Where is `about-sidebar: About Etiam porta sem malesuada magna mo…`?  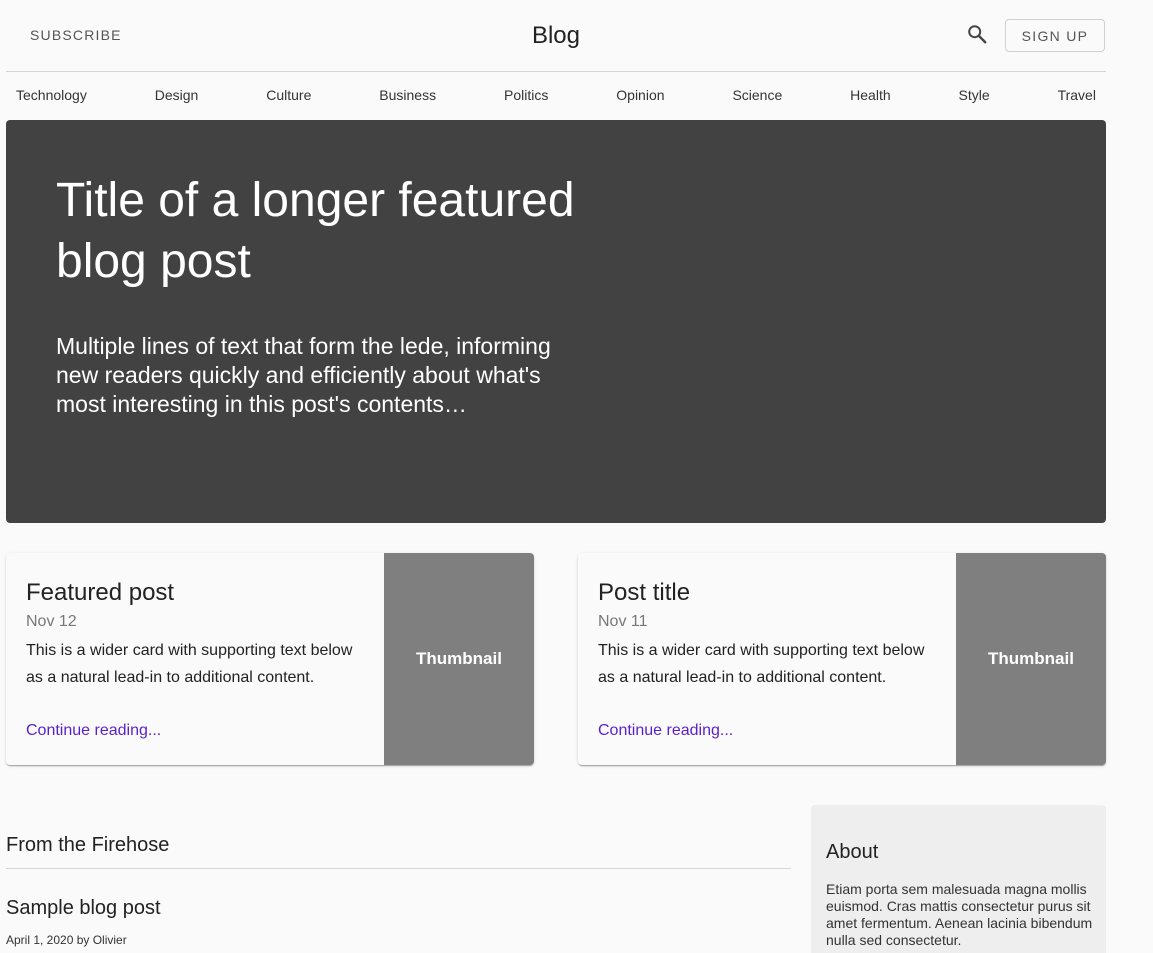 about-sidebar: About Etiam porta sem malesuada magna mo… is located at coordinates (958, 879).